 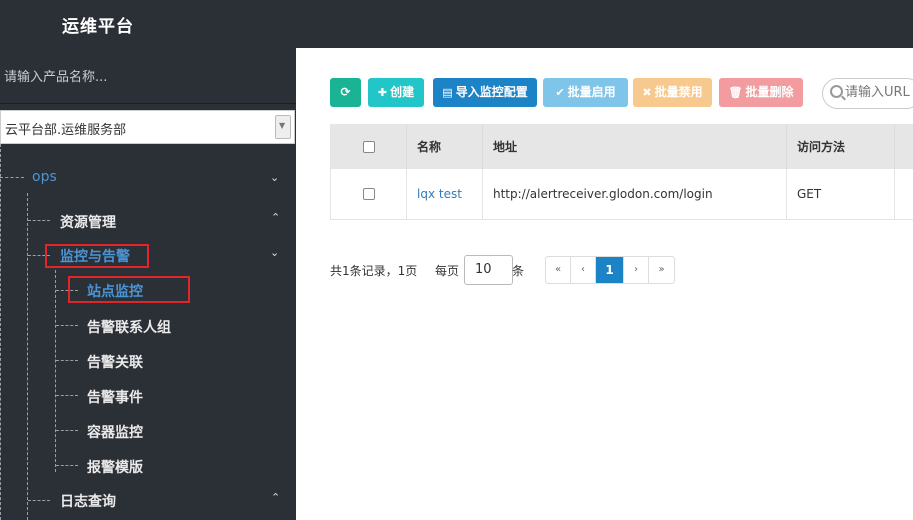 I want to click on tree-node-container-monitor: 容器监控, so click(x=115, y=432).